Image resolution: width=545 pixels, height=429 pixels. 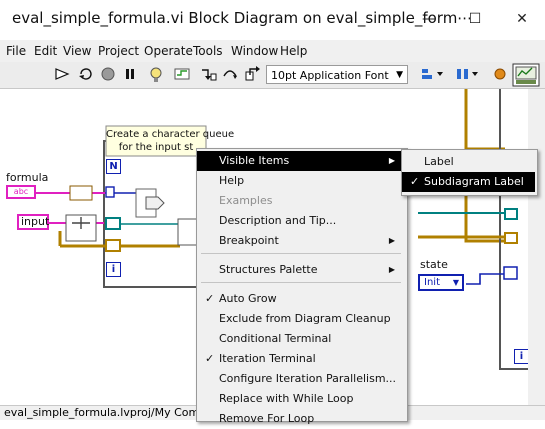 What do you see at coordinates (268, 269) in the screenshot?
I see `menu-item-label: Structures Palette` at bounding box center [268, 269].